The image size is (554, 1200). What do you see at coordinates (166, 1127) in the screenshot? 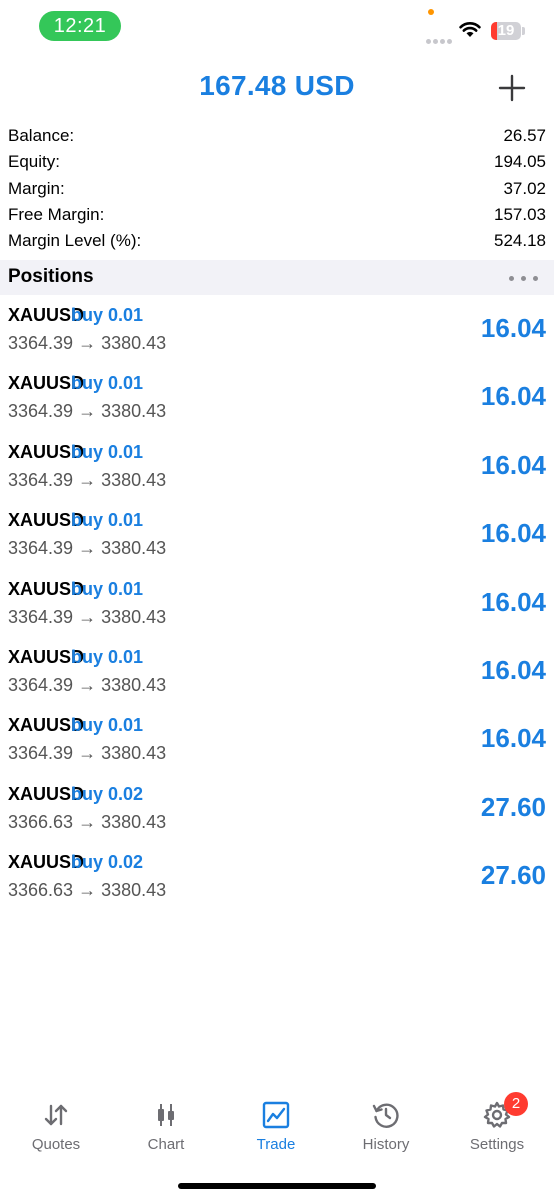
I see `tab-chart: Chart` at bounding box center [166, 1127].